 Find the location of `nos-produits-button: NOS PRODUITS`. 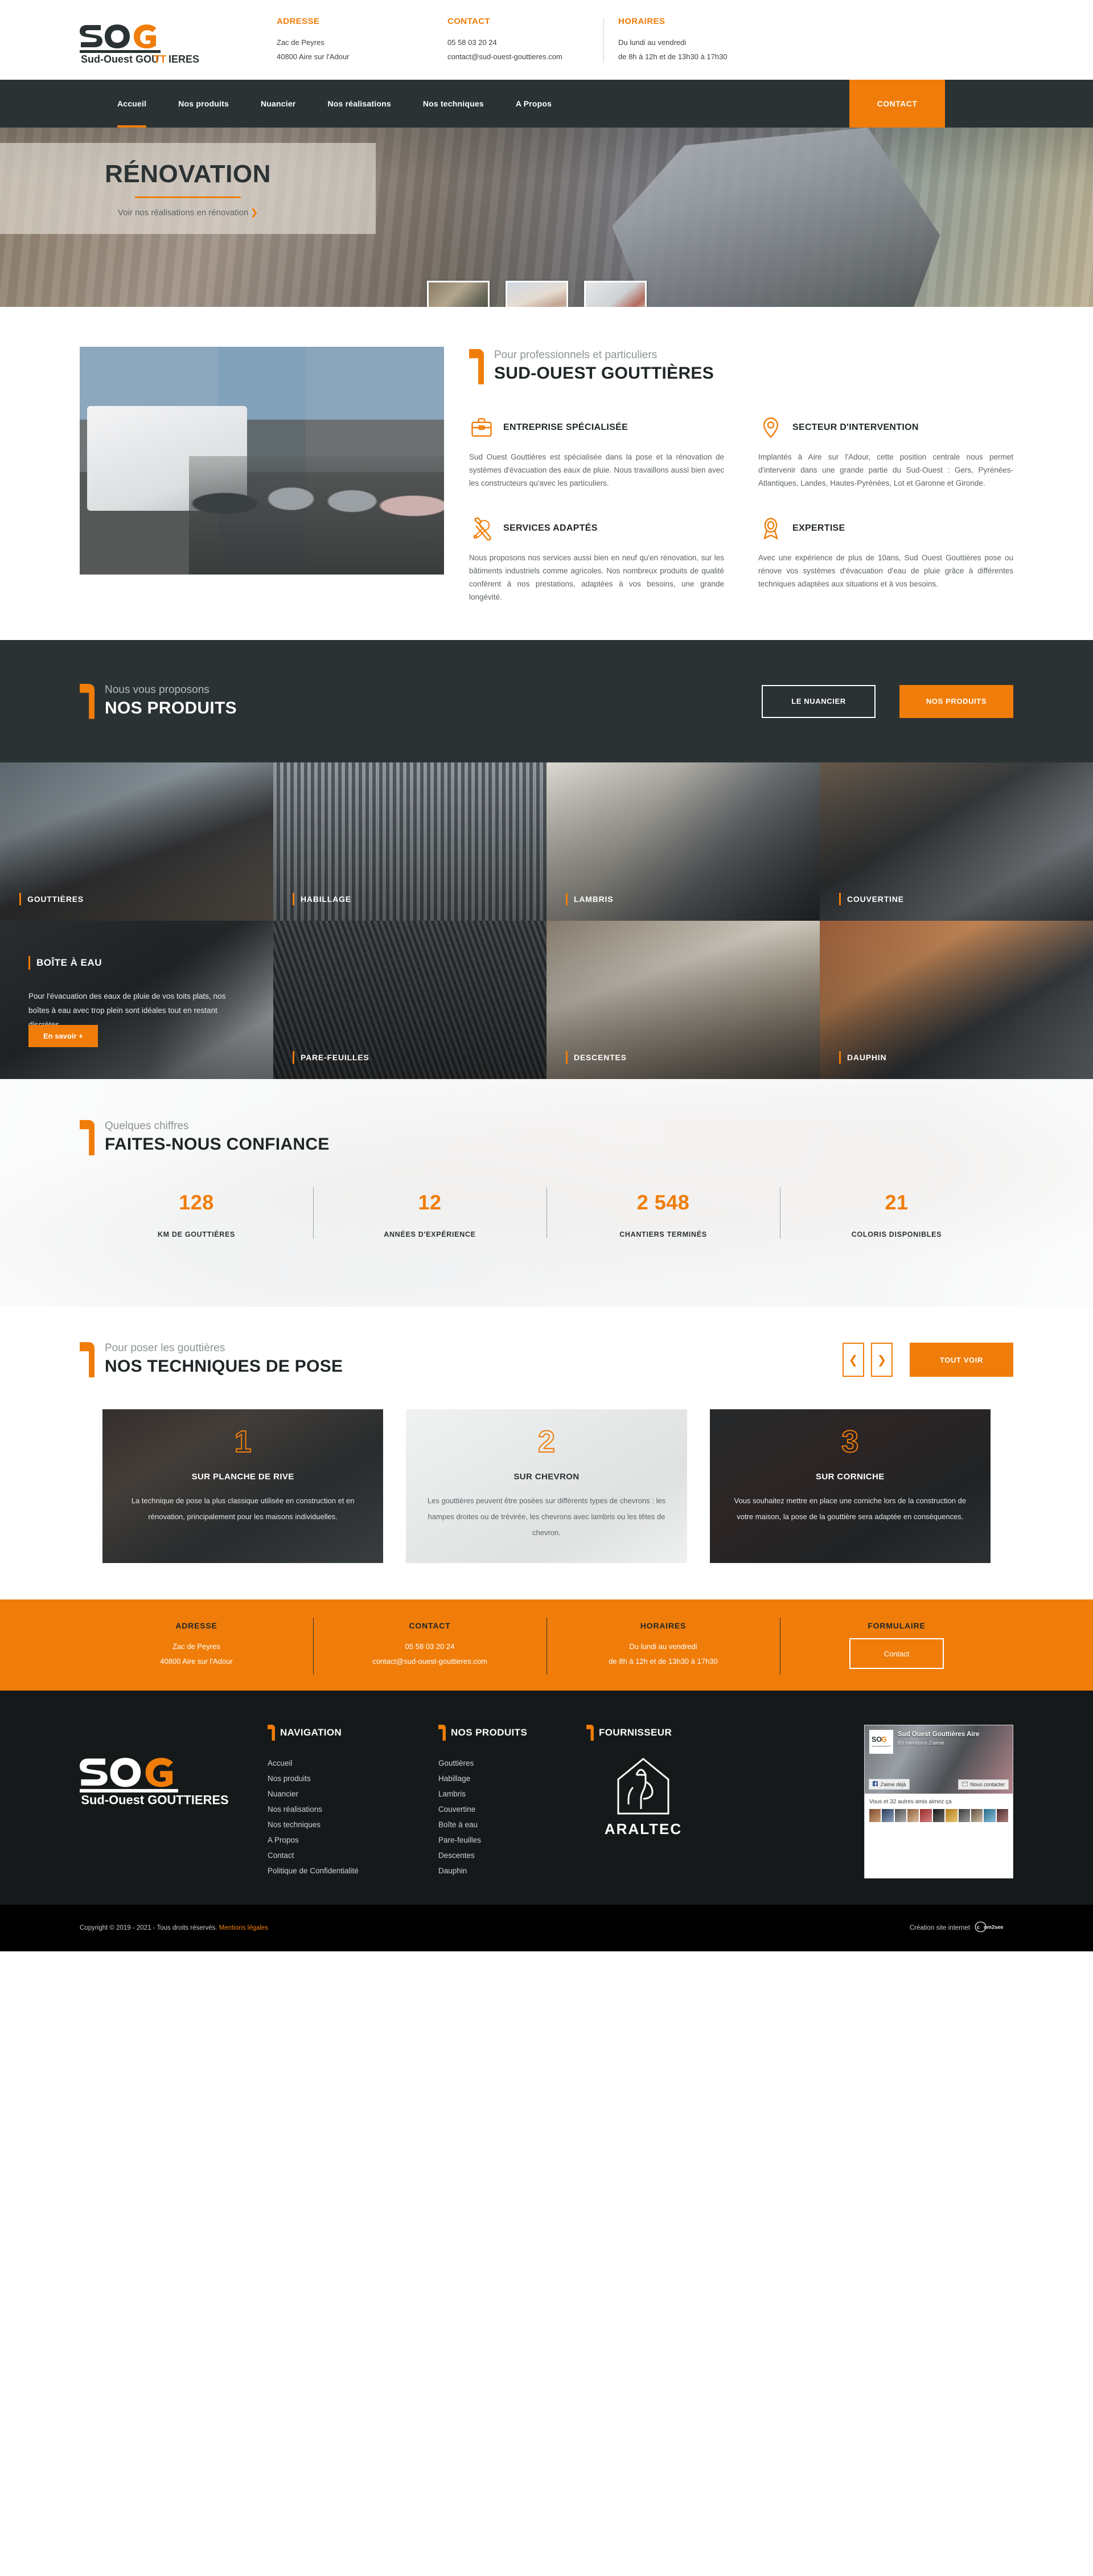

nos-produits-button: NOS PRODUITS is located at coordinates (956, 701).